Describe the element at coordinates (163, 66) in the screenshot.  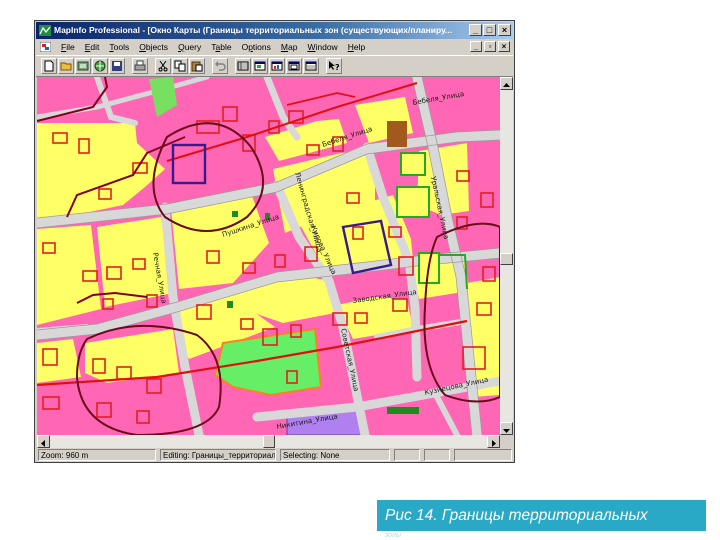
I see `cut-button` at that location.